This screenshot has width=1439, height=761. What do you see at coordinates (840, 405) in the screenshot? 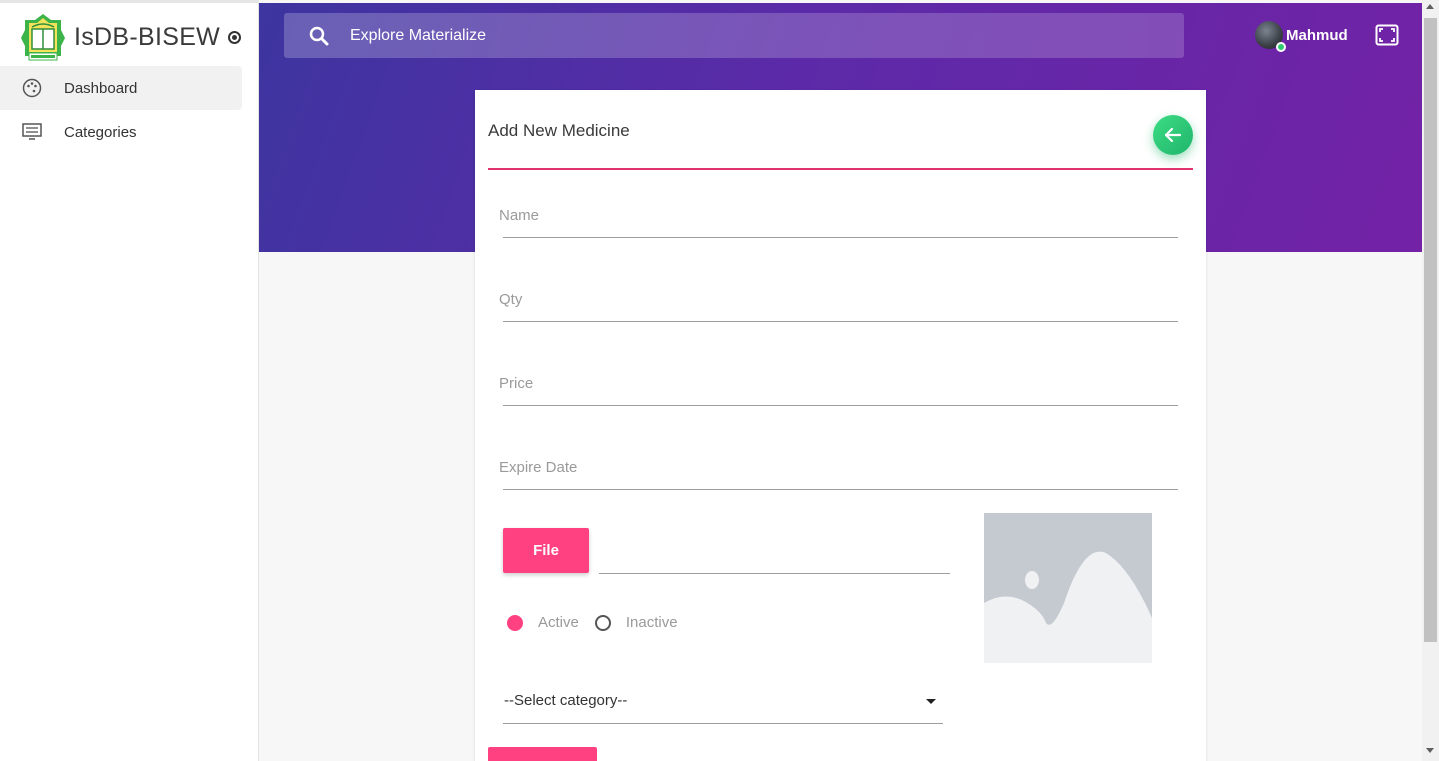
I see `price-underline` at bounding box center [840, 405].